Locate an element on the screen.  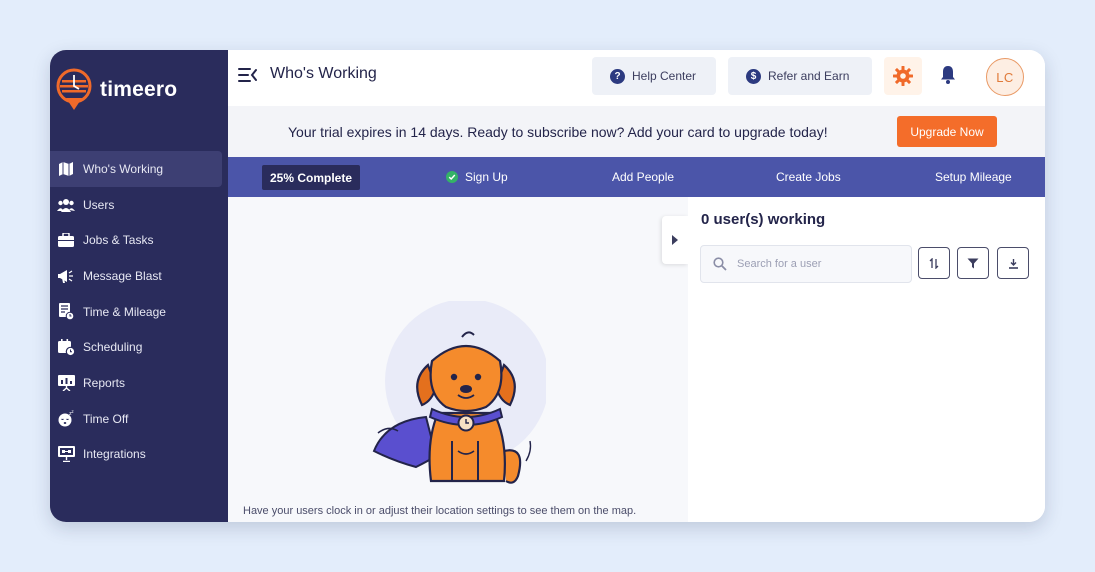
logo: timeero is located at coordinates (116, 90).